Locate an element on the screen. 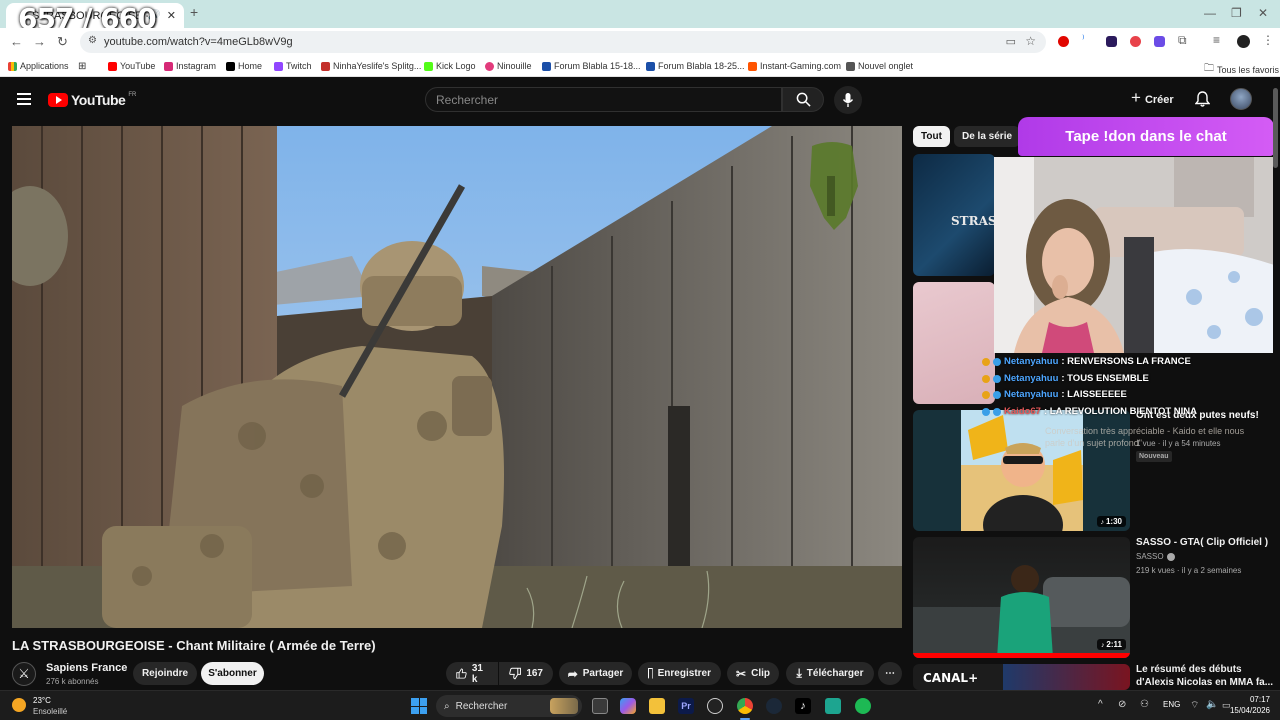 Image resolution: width=1280 pixels, height=720 pixels. download-button: ⤓ Télécharger is located at coordinates (830, 673).